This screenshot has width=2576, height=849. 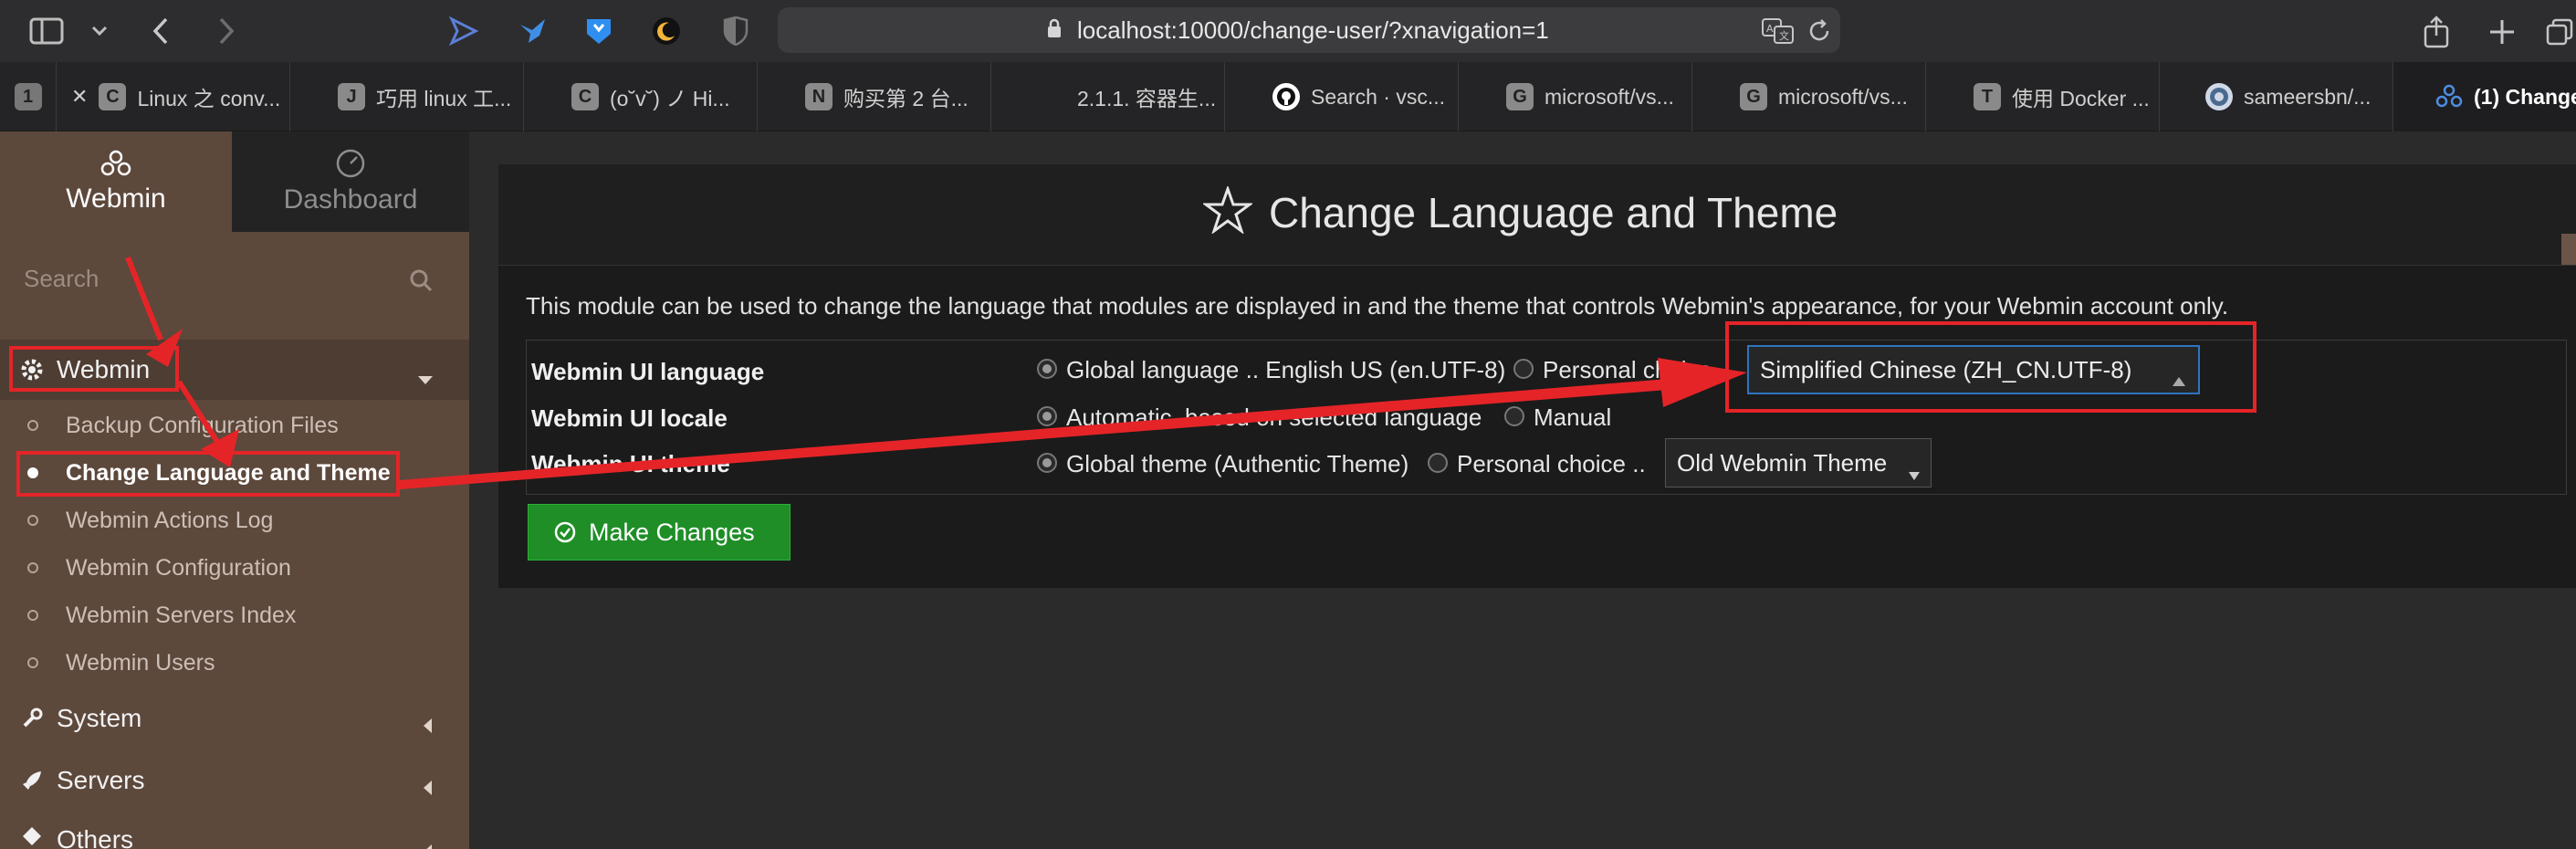 What do you see at coordinates (1638, 370) in the screenshot?
I see `personal-language-option: Personal choice ..` at bounding box center [1638, 370].